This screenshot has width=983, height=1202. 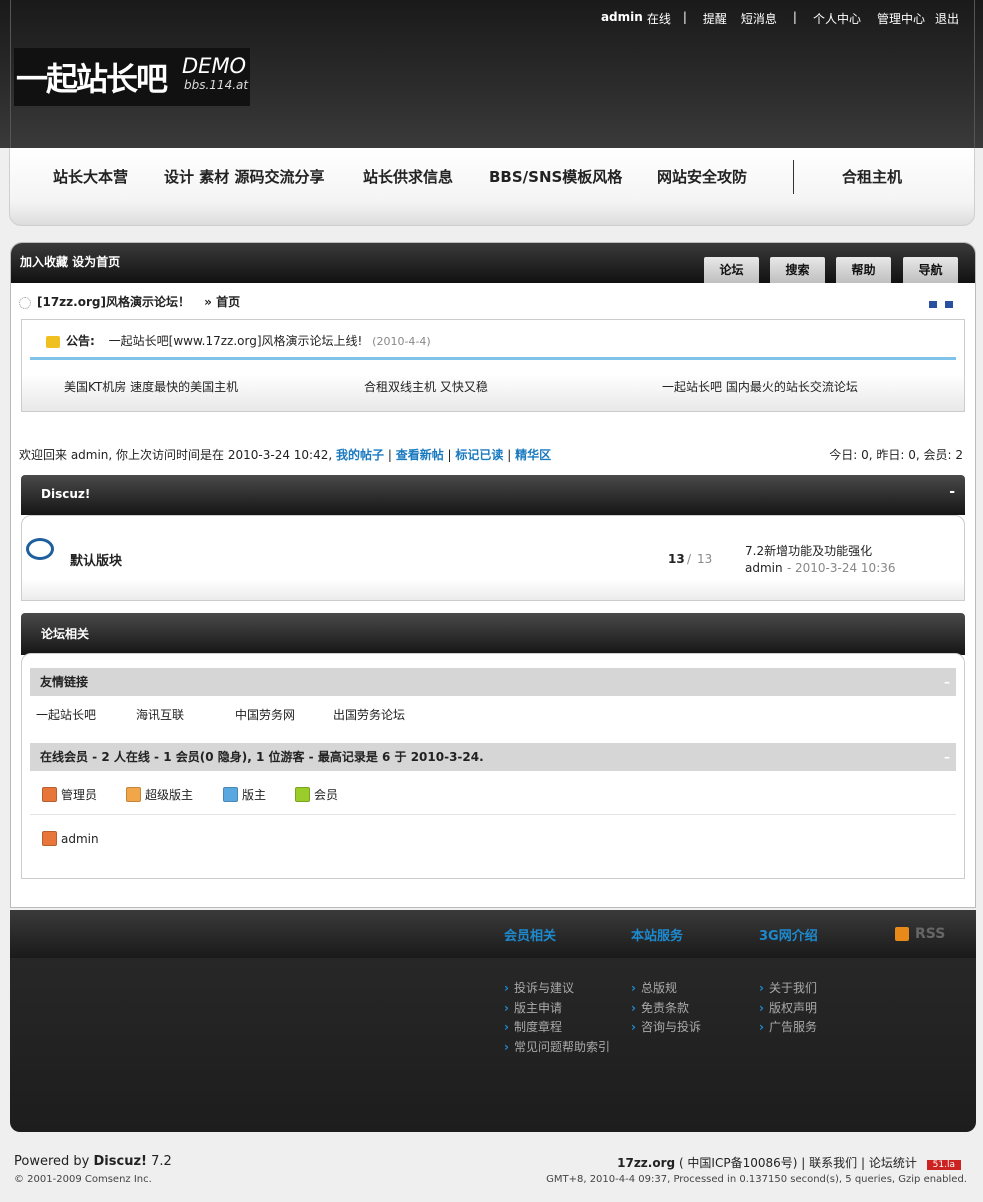 What do you see at coordinates (230, 794) in the screenshot?
I see `mod-icon` at bounding box center [230, 794].